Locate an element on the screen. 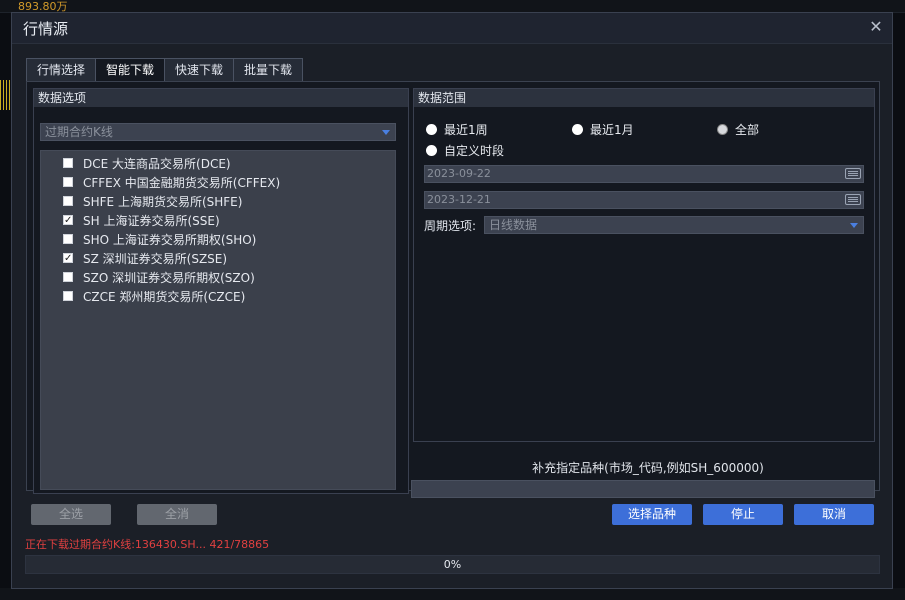 The image size is (905, 600). end-date-value: 2023-12-21 is located at coordinates (459, 199).